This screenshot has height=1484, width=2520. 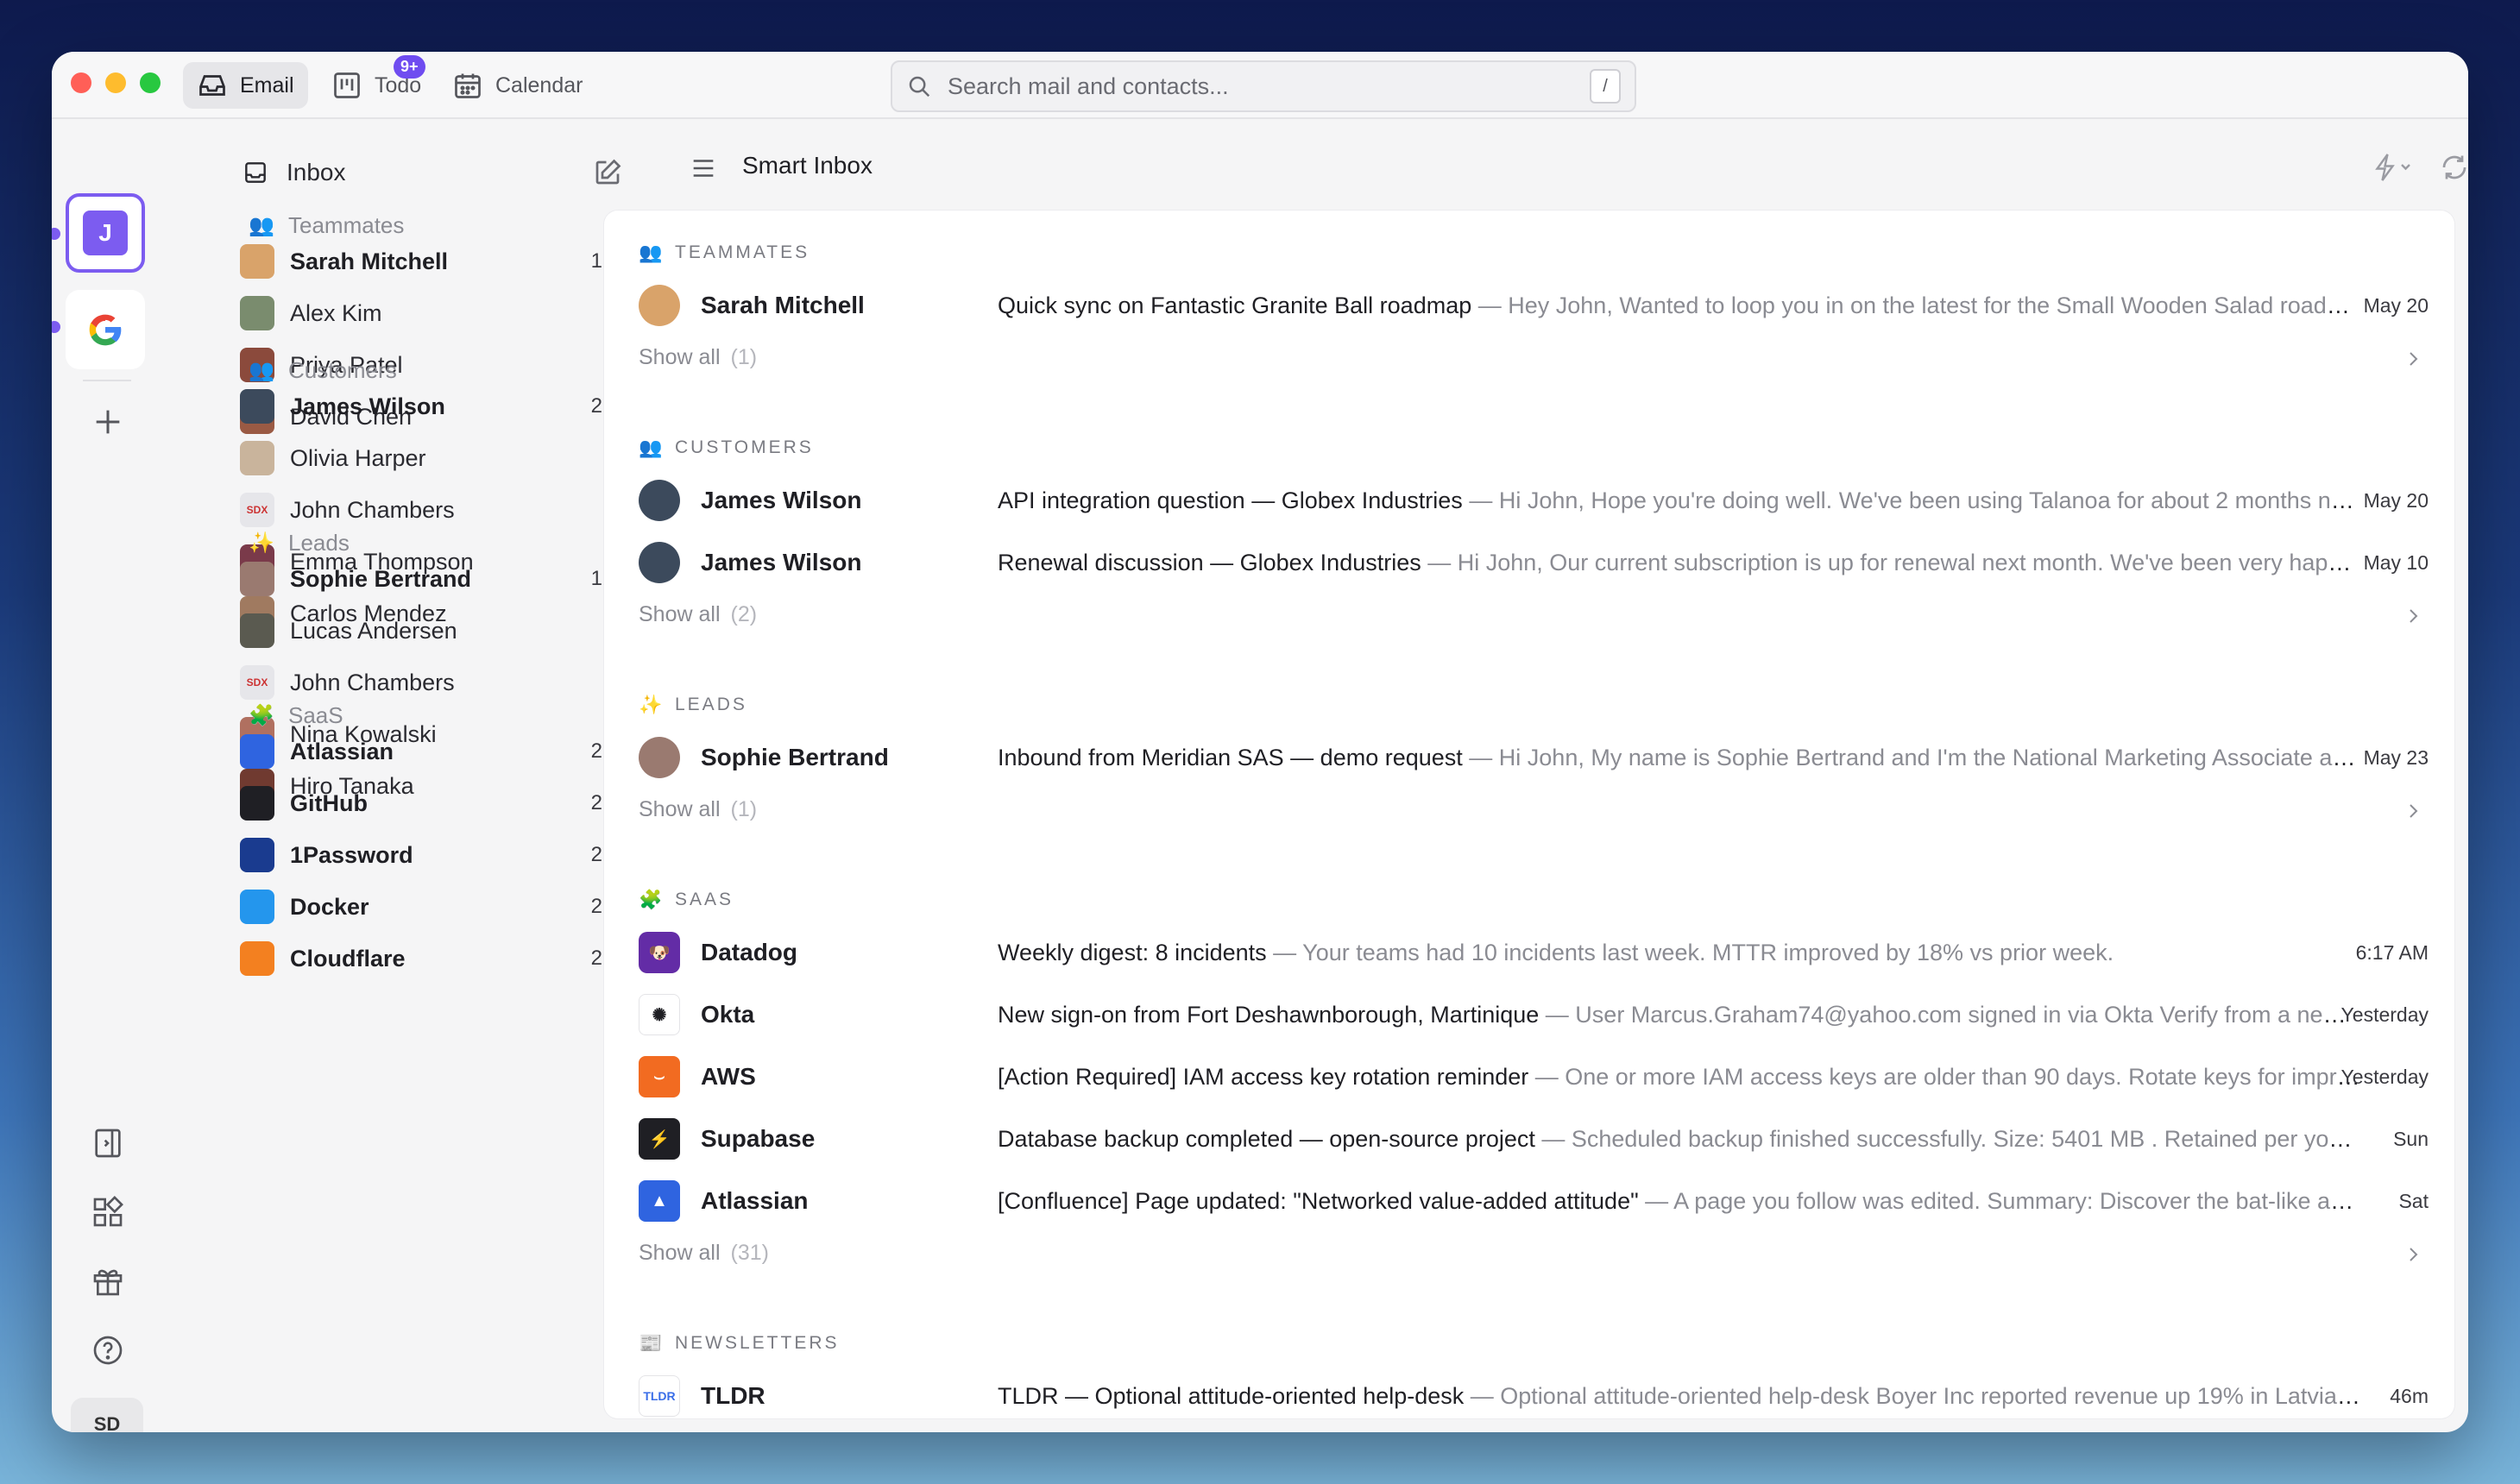 I want to click on rail-divider, so click(x=107, y=380).